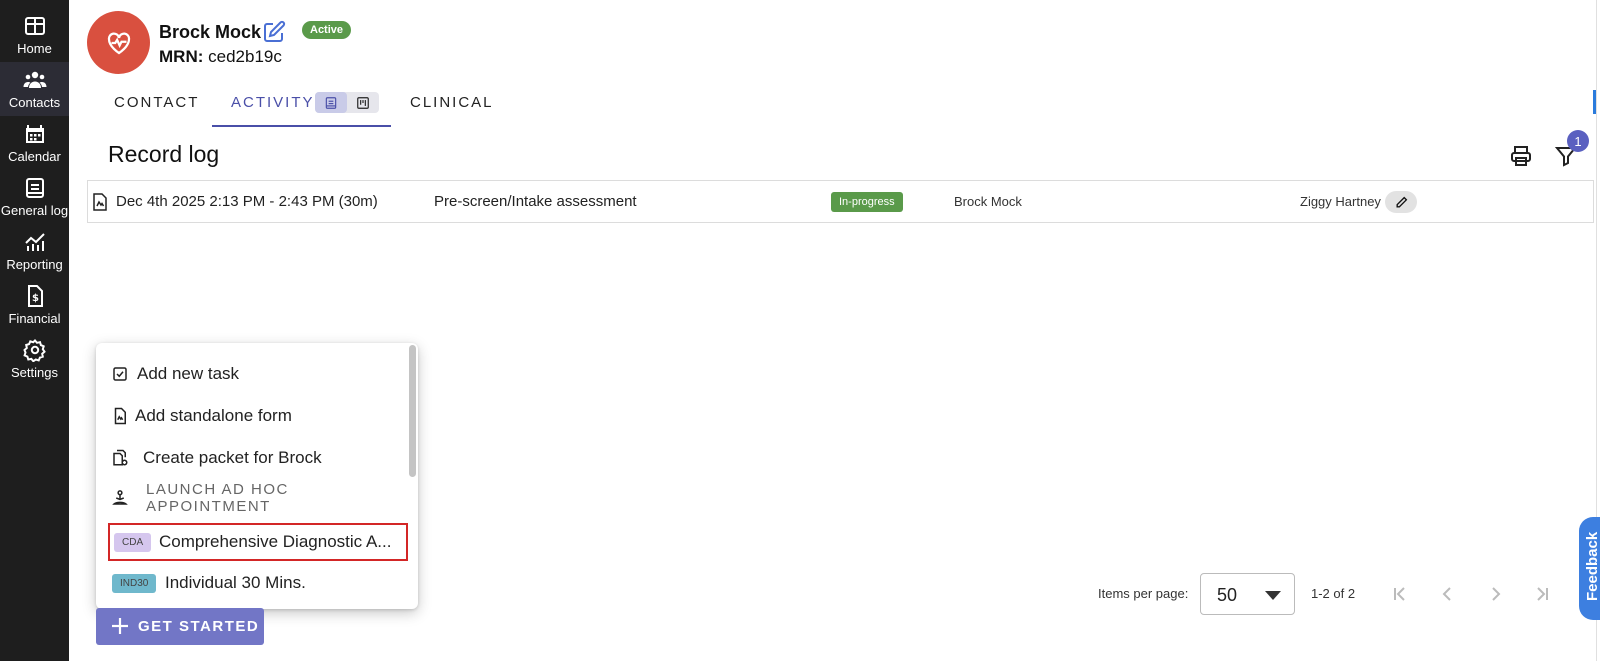 This screenshot has width=1600, height=661. What do you see at coordinates (1447, 594) in the screenshot?
I see `previous-page-icon` at bounding box center [1447, 594].